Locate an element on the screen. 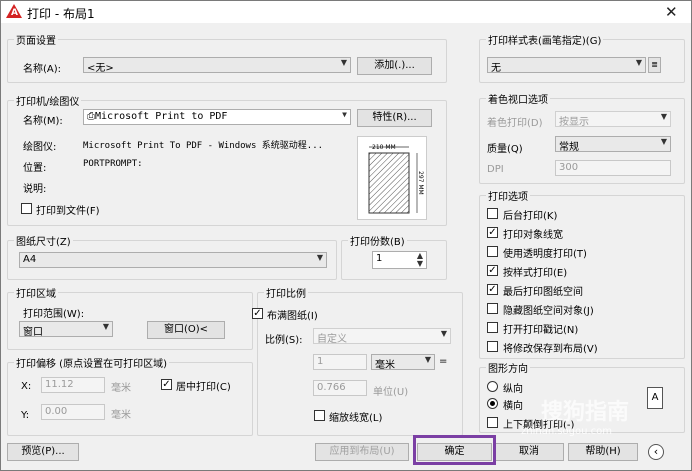 This screenshot has width=692, height=471. print-area-legend: 打印区域 is located at coordinates (36, 292).